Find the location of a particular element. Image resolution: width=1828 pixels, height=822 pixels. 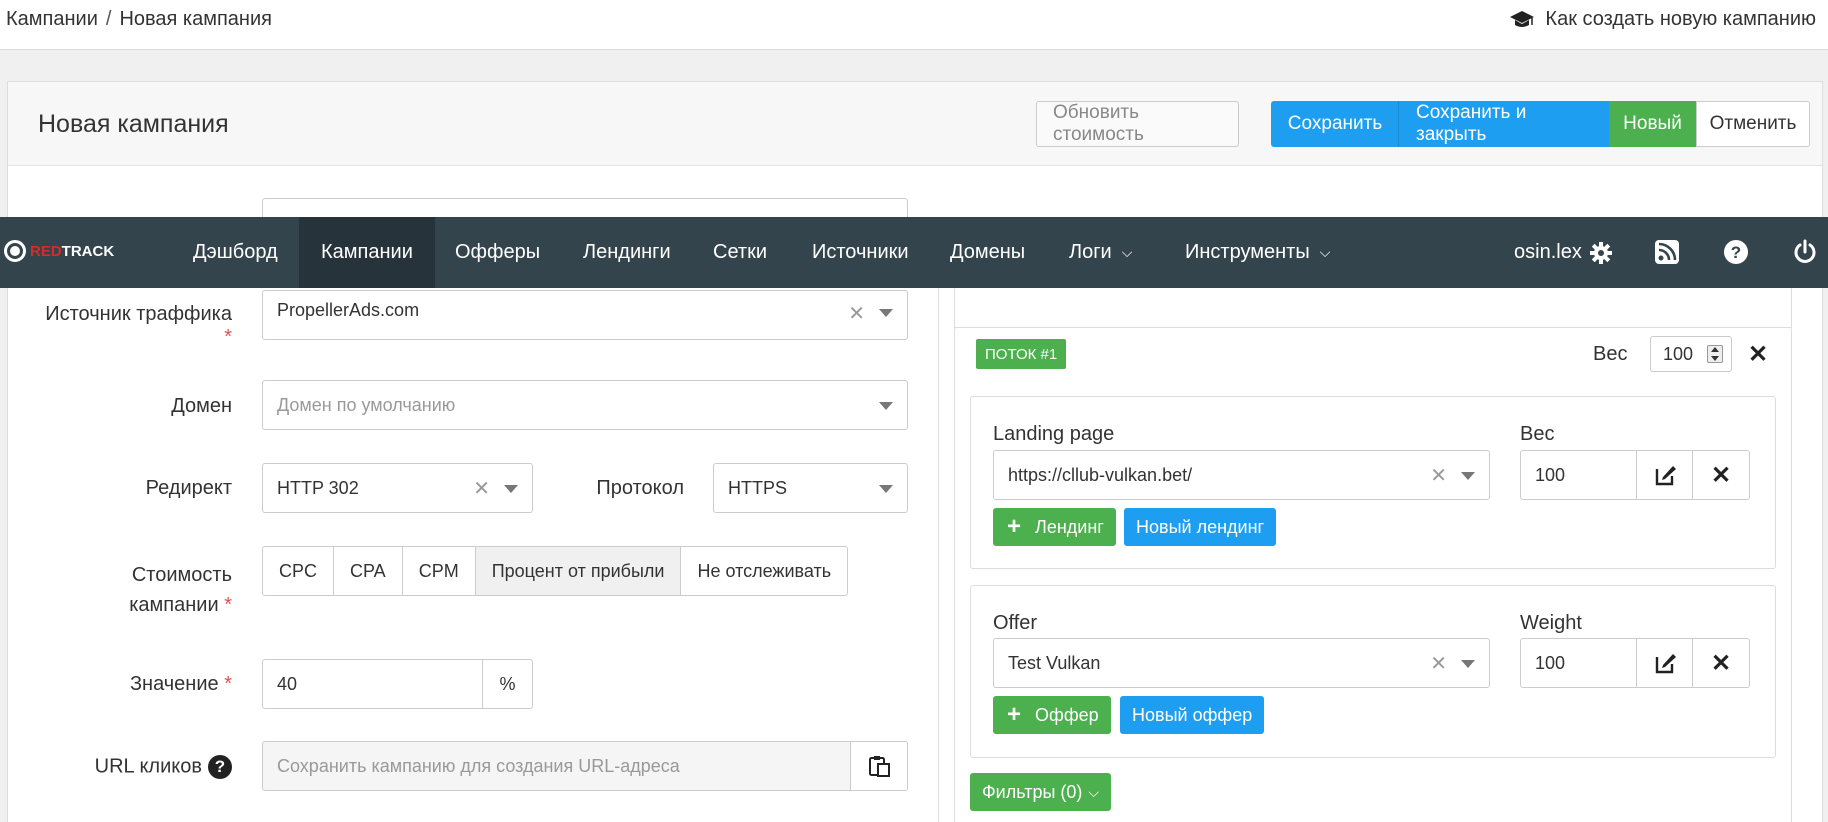

help-link: Как создать новую кампанию is located at coordinates (1662, 19).